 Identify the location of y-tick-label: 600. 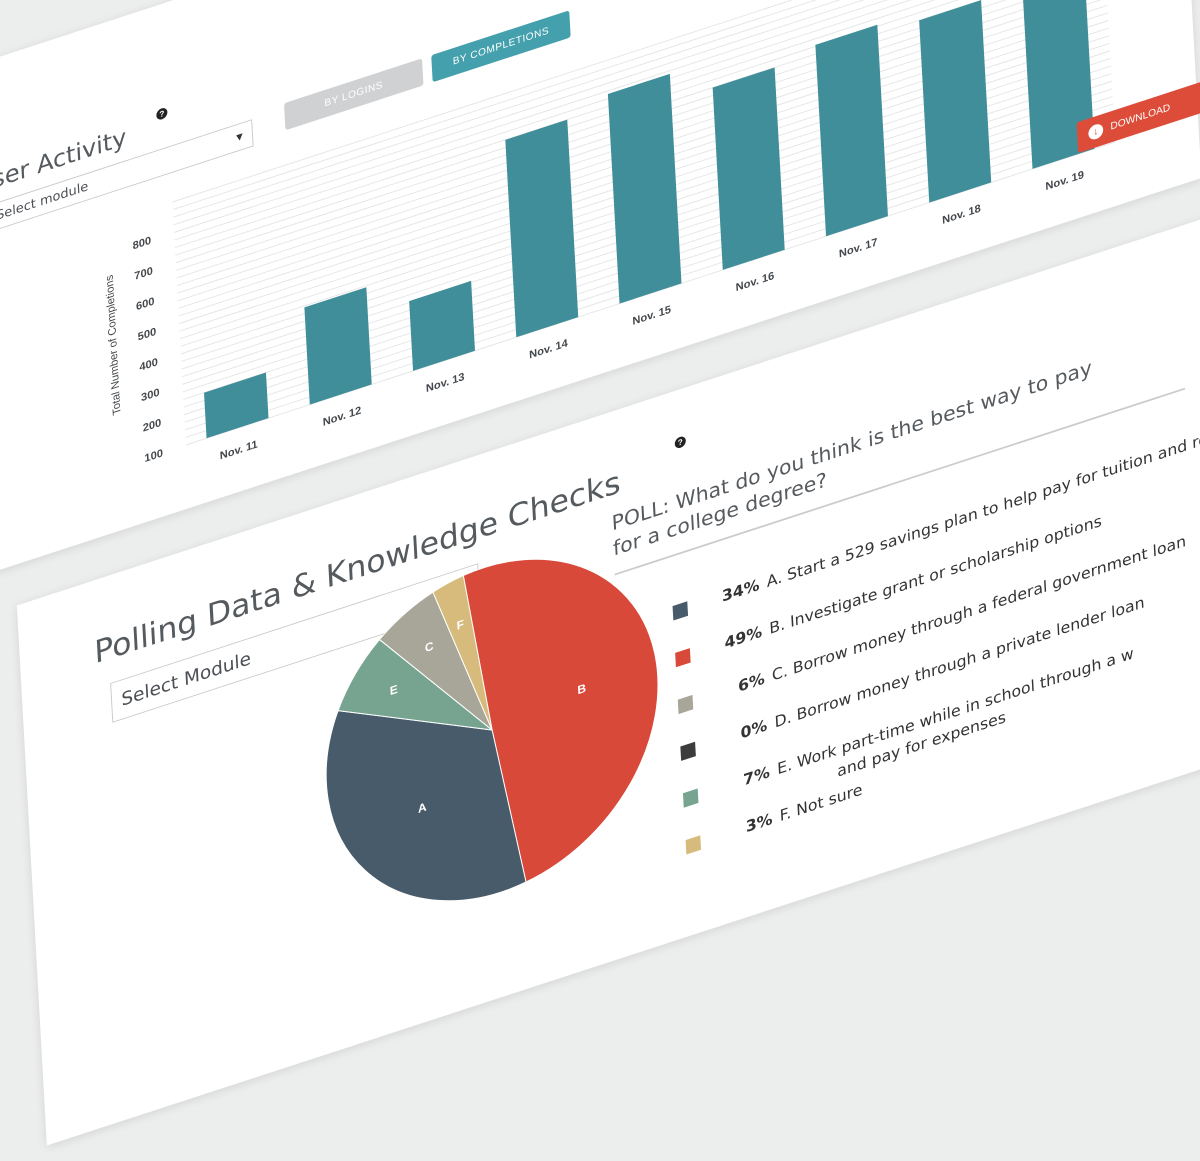
(145, 305).